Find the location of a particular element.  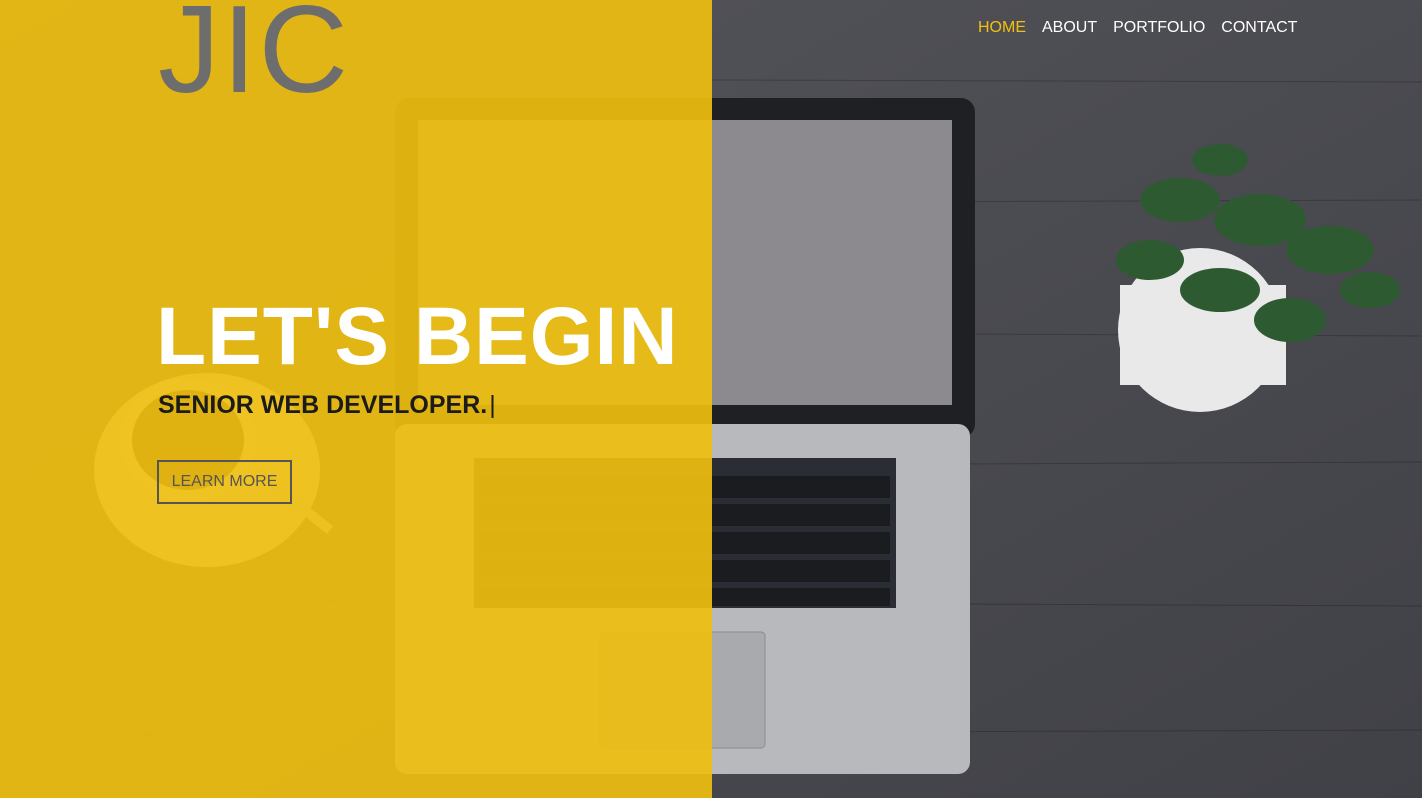

site-logo: JIC is located at coordinates (254, 56).